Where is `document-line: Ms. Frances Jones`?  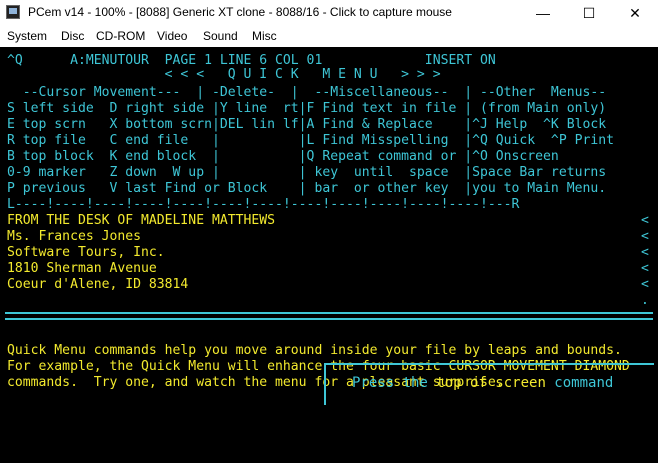 document-line: Ms. Frances Jones is located at coordinates (74, 236).